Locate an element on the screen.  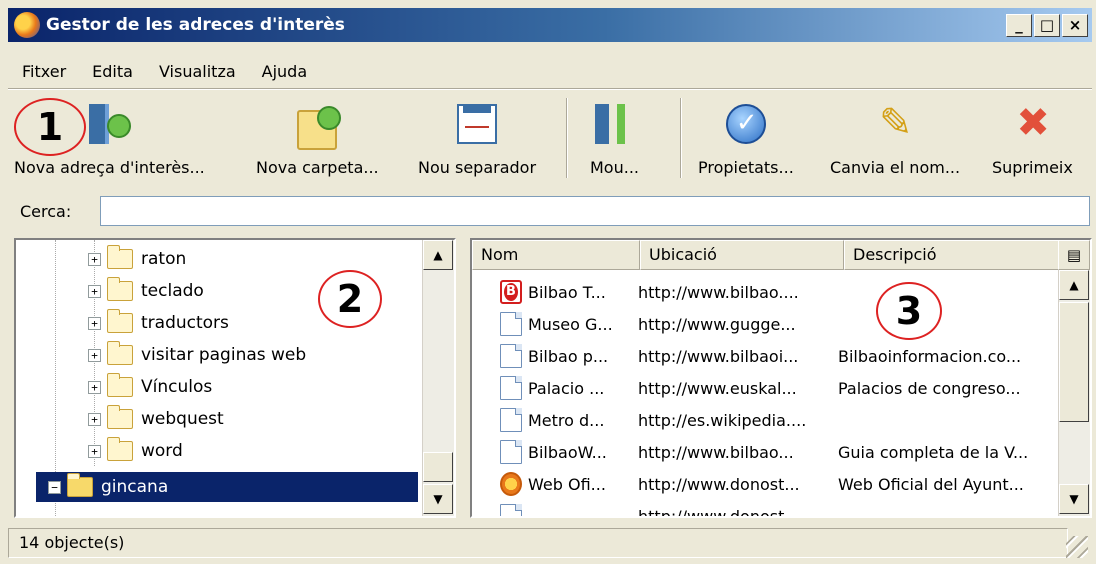
checkmark-icon is located at coordinates (745, 124).